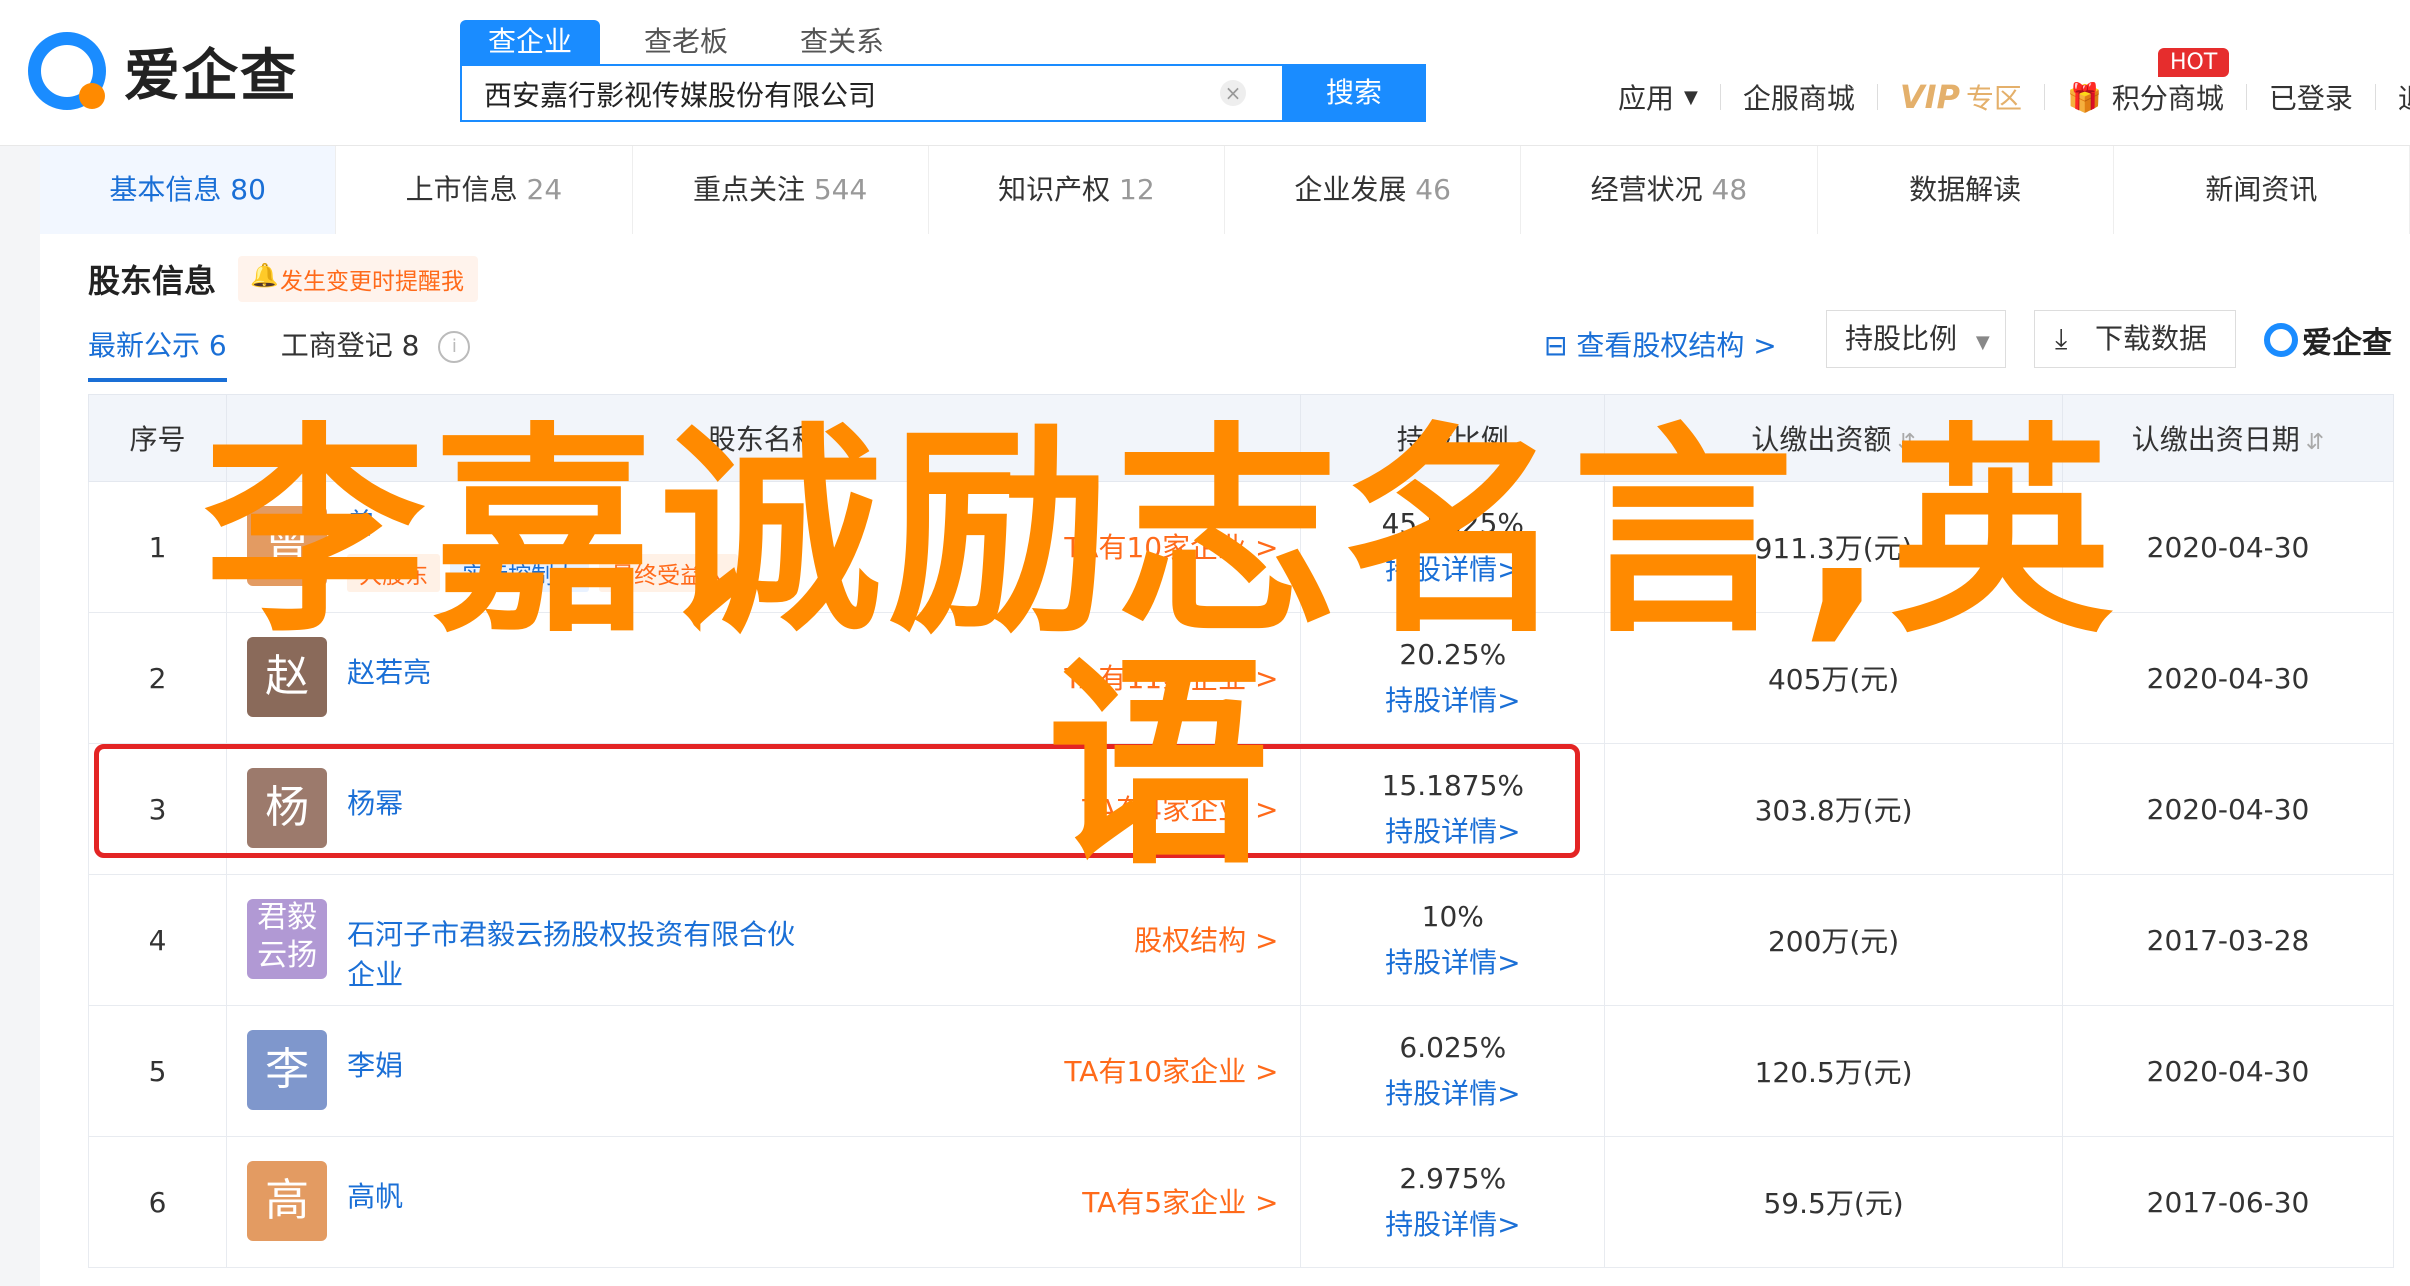 This screenshot has height=1286, width=2410. What do you see at coordinates (372, 282) in the screenshot?
I see `change-alert-label: 发生变更时提醒我` at bounding box center [372, 282].